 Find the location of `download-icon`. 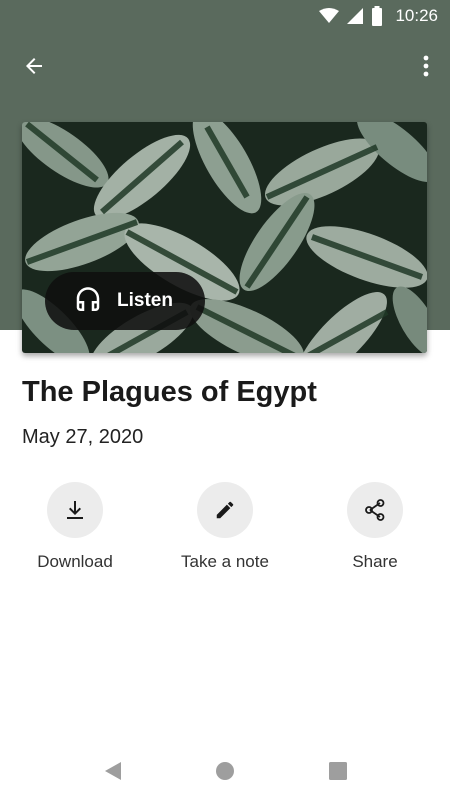

download-icon is located at coordinates (75, 510).